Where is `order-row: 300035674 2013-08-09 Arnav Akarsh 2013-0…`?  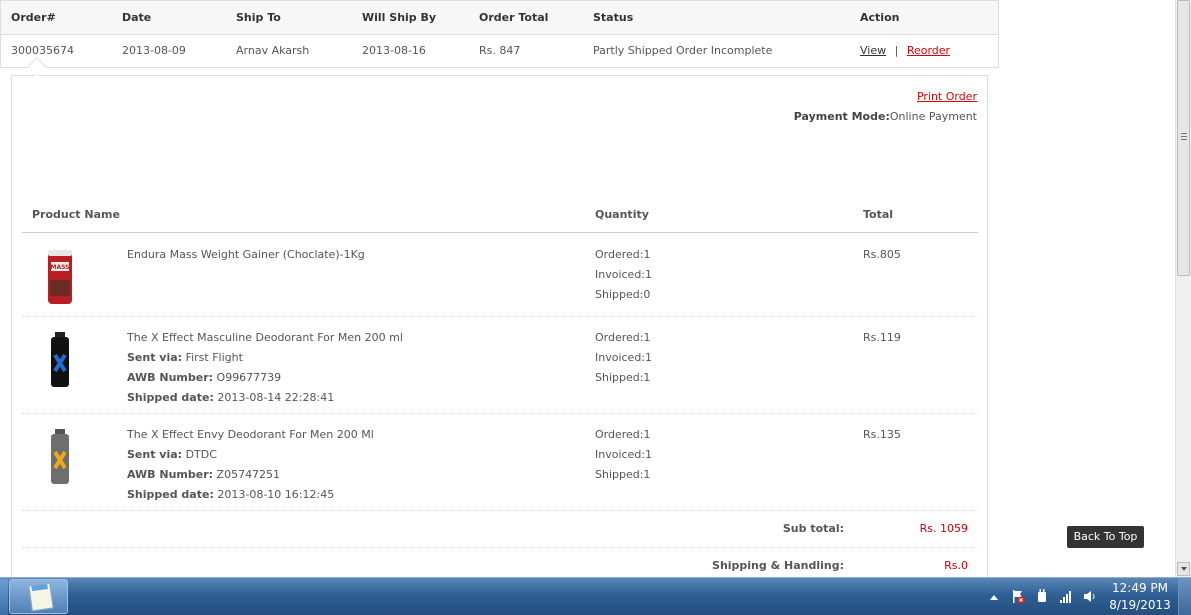 order-row: 300035674 2013-08-09 Arnav Akarsh 2013-0… is located at coordinates (499, 51).